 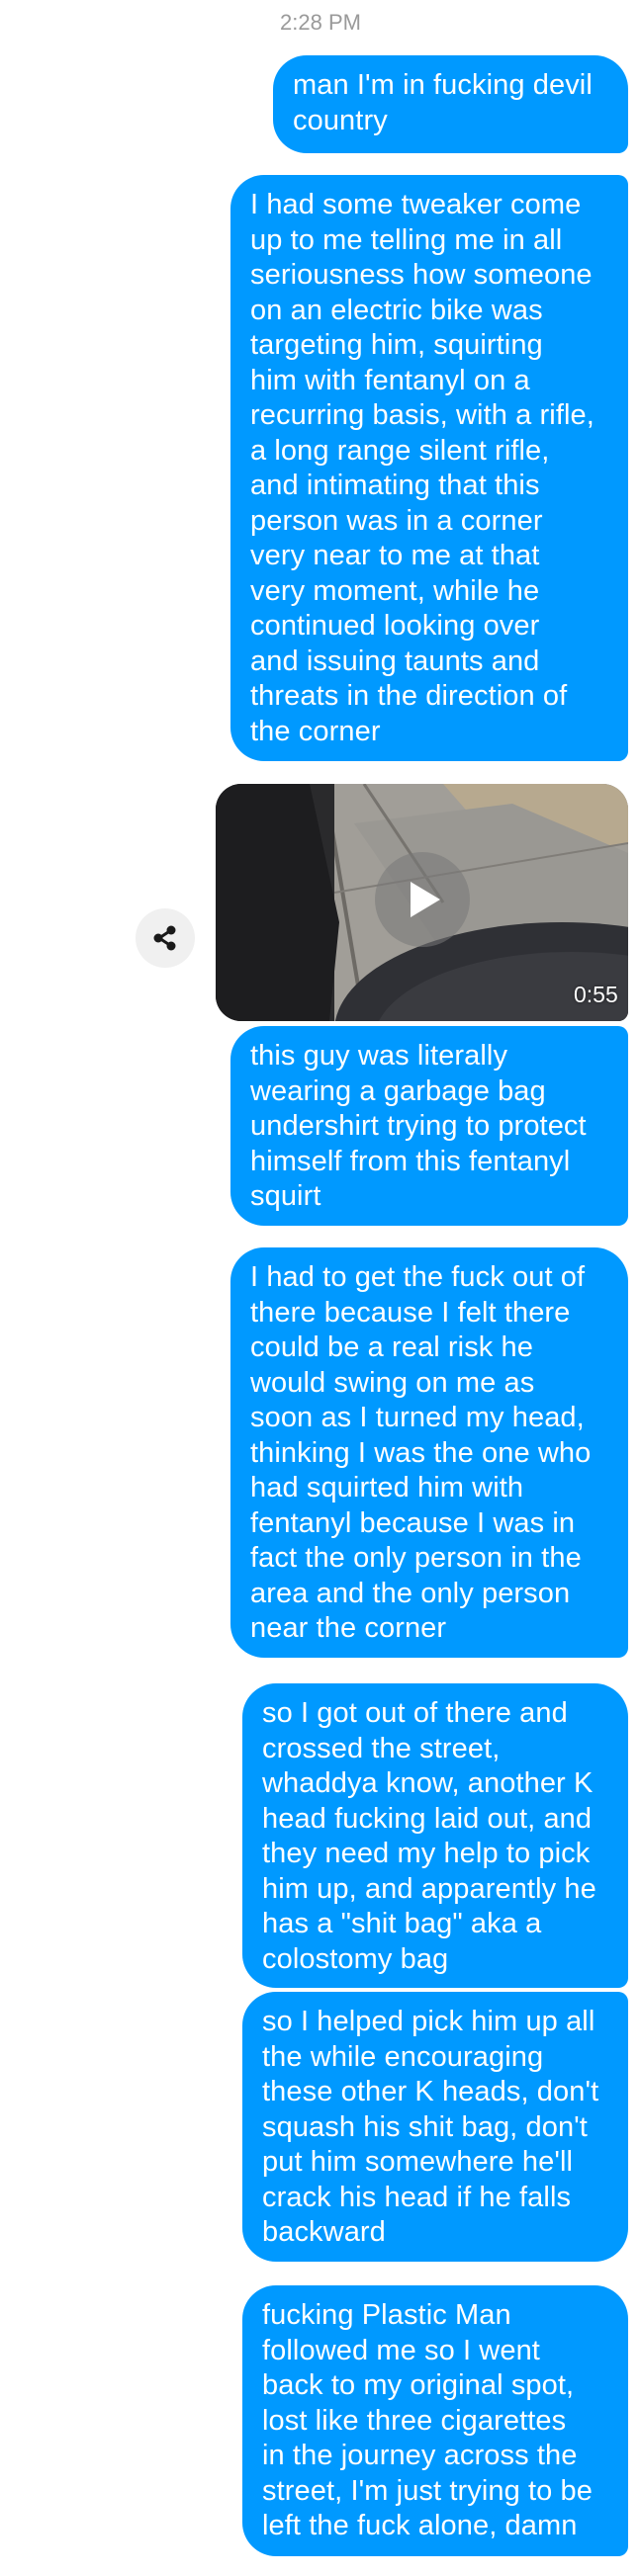 What do you see at coordinates (425, 899) in the screenshot?
I see `play-icon` at bounding box center [425, 899].